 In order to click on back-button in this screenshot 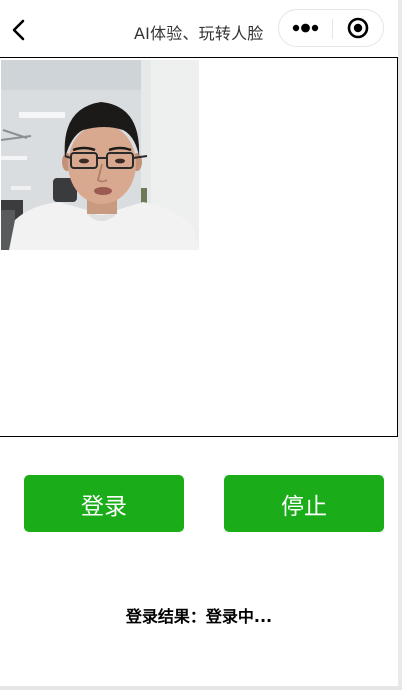, I will do `click(18, 30)`.